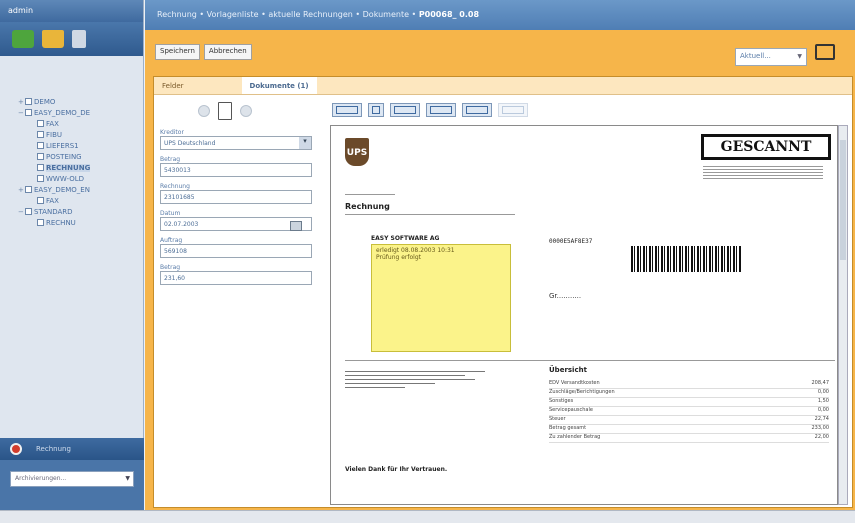 This screenshot has width=855, height=523. What do you see at coordinates (80, 145) in the screenshot?
I see `tree-node: LIEFERS1` at bounding box center [80, 145].